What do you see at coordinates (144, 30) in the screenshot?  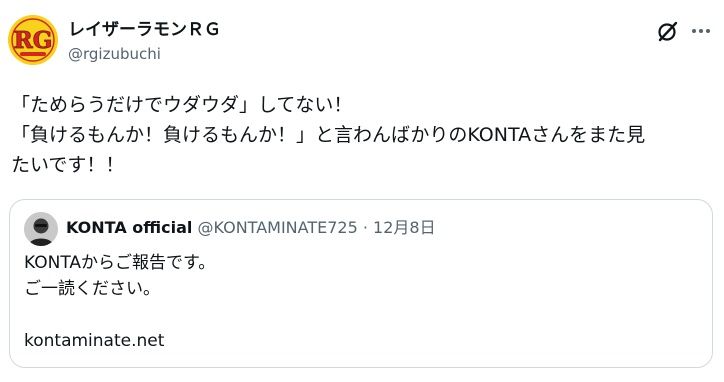 I see `author-display-name: レイザーラモンＲＧ` at bounding box center [144, 30].